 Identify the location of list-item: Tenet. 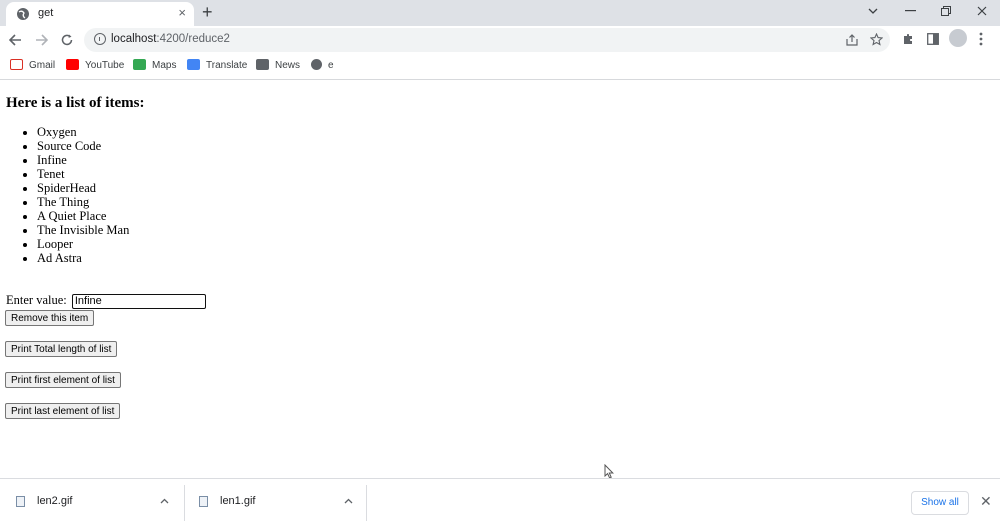
(83, 174).